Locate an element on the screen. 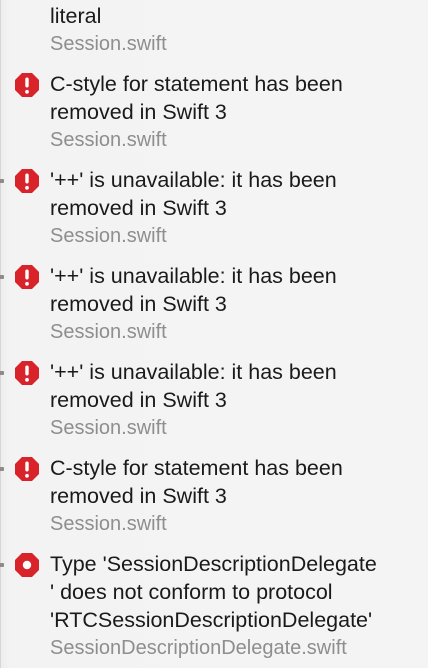 The image size is (428, 668). issue-file-name: SessionDescriptionDelegate.swift is located at coordinates (198, 648).